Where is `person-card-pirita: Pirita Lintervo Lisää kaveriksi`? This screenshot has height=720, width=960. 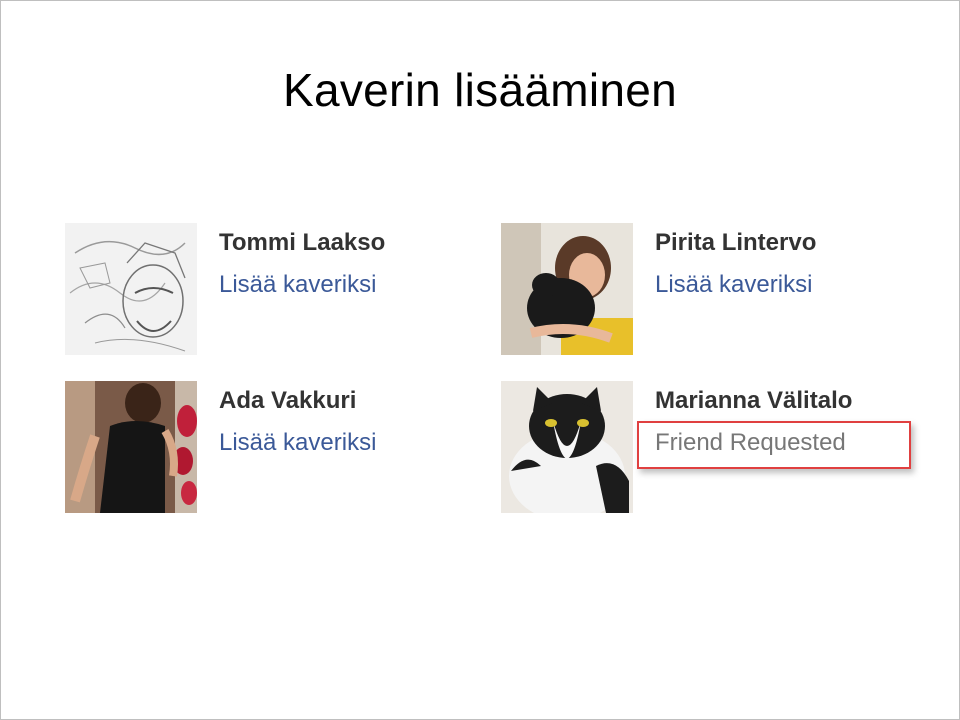
person-card-pirita: Pirita Lintervo Lisää kaveriksi is located at coordinates (711, 289).